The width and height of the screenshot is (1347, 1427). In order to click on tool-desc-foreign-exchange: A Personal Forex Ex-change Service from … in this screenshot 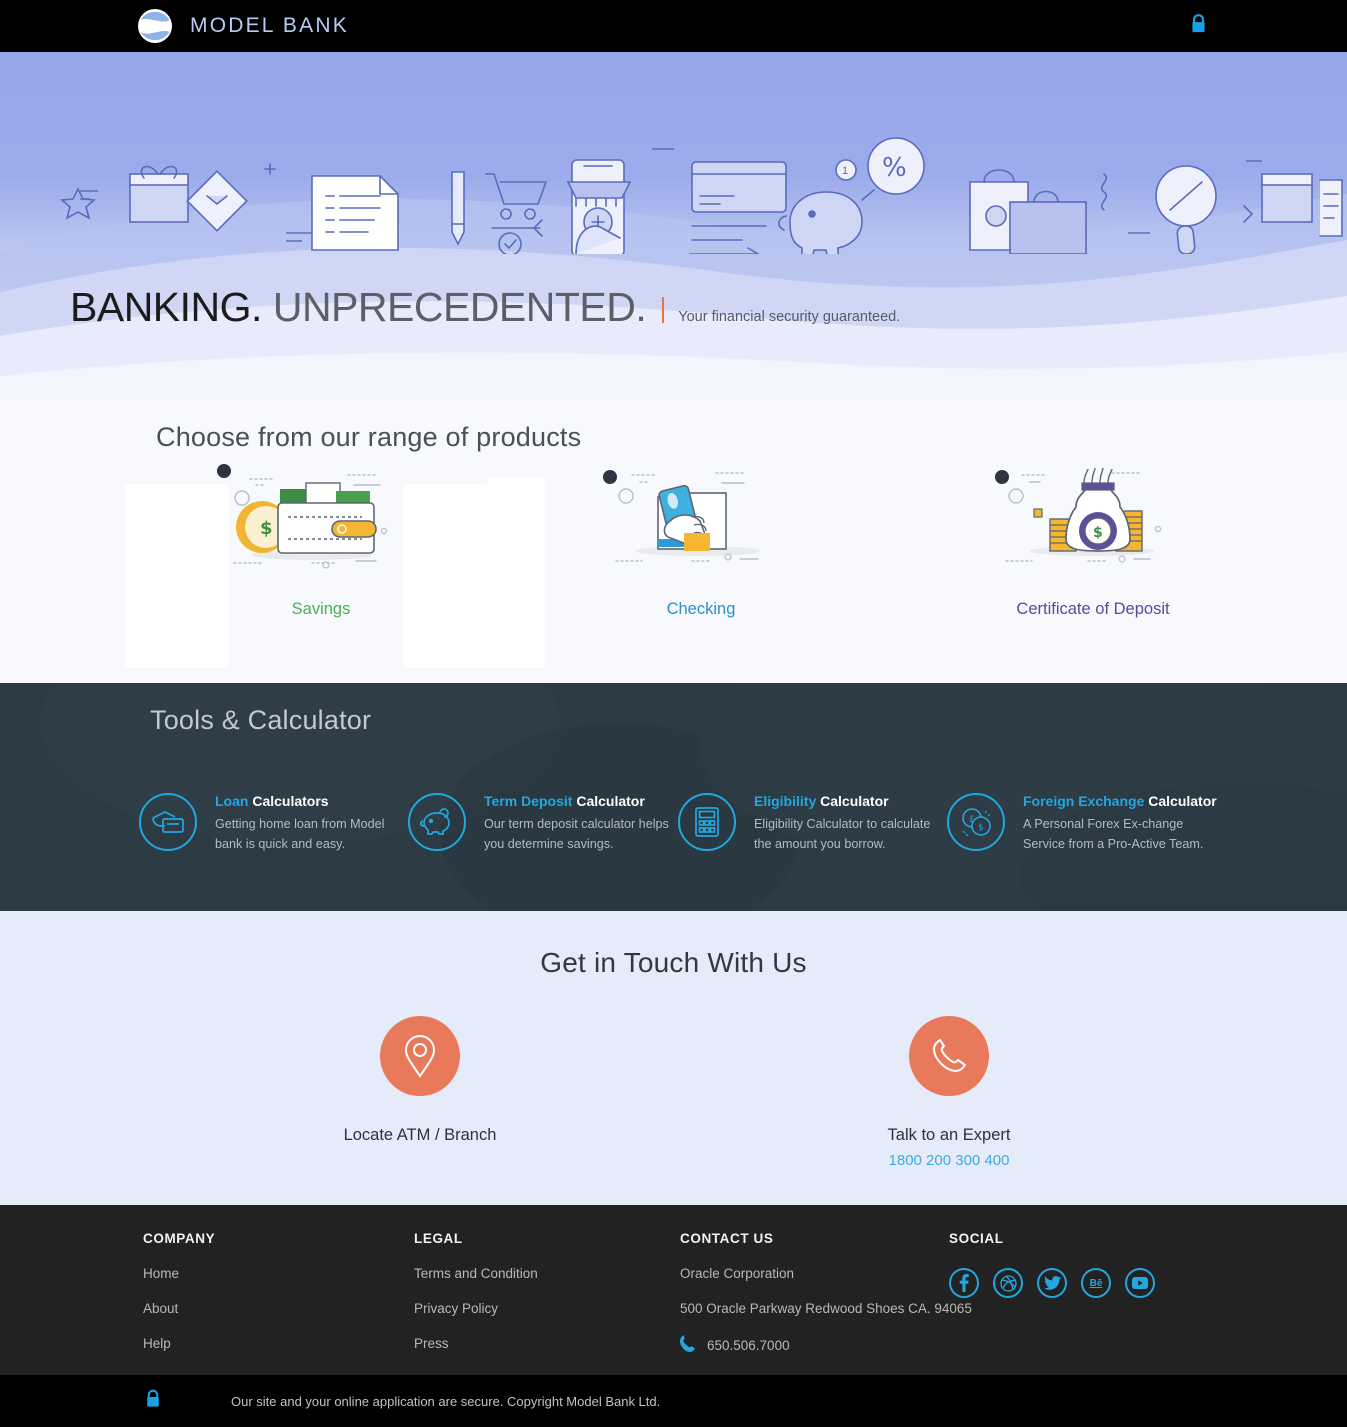, I will do `click(1113, 834)`.